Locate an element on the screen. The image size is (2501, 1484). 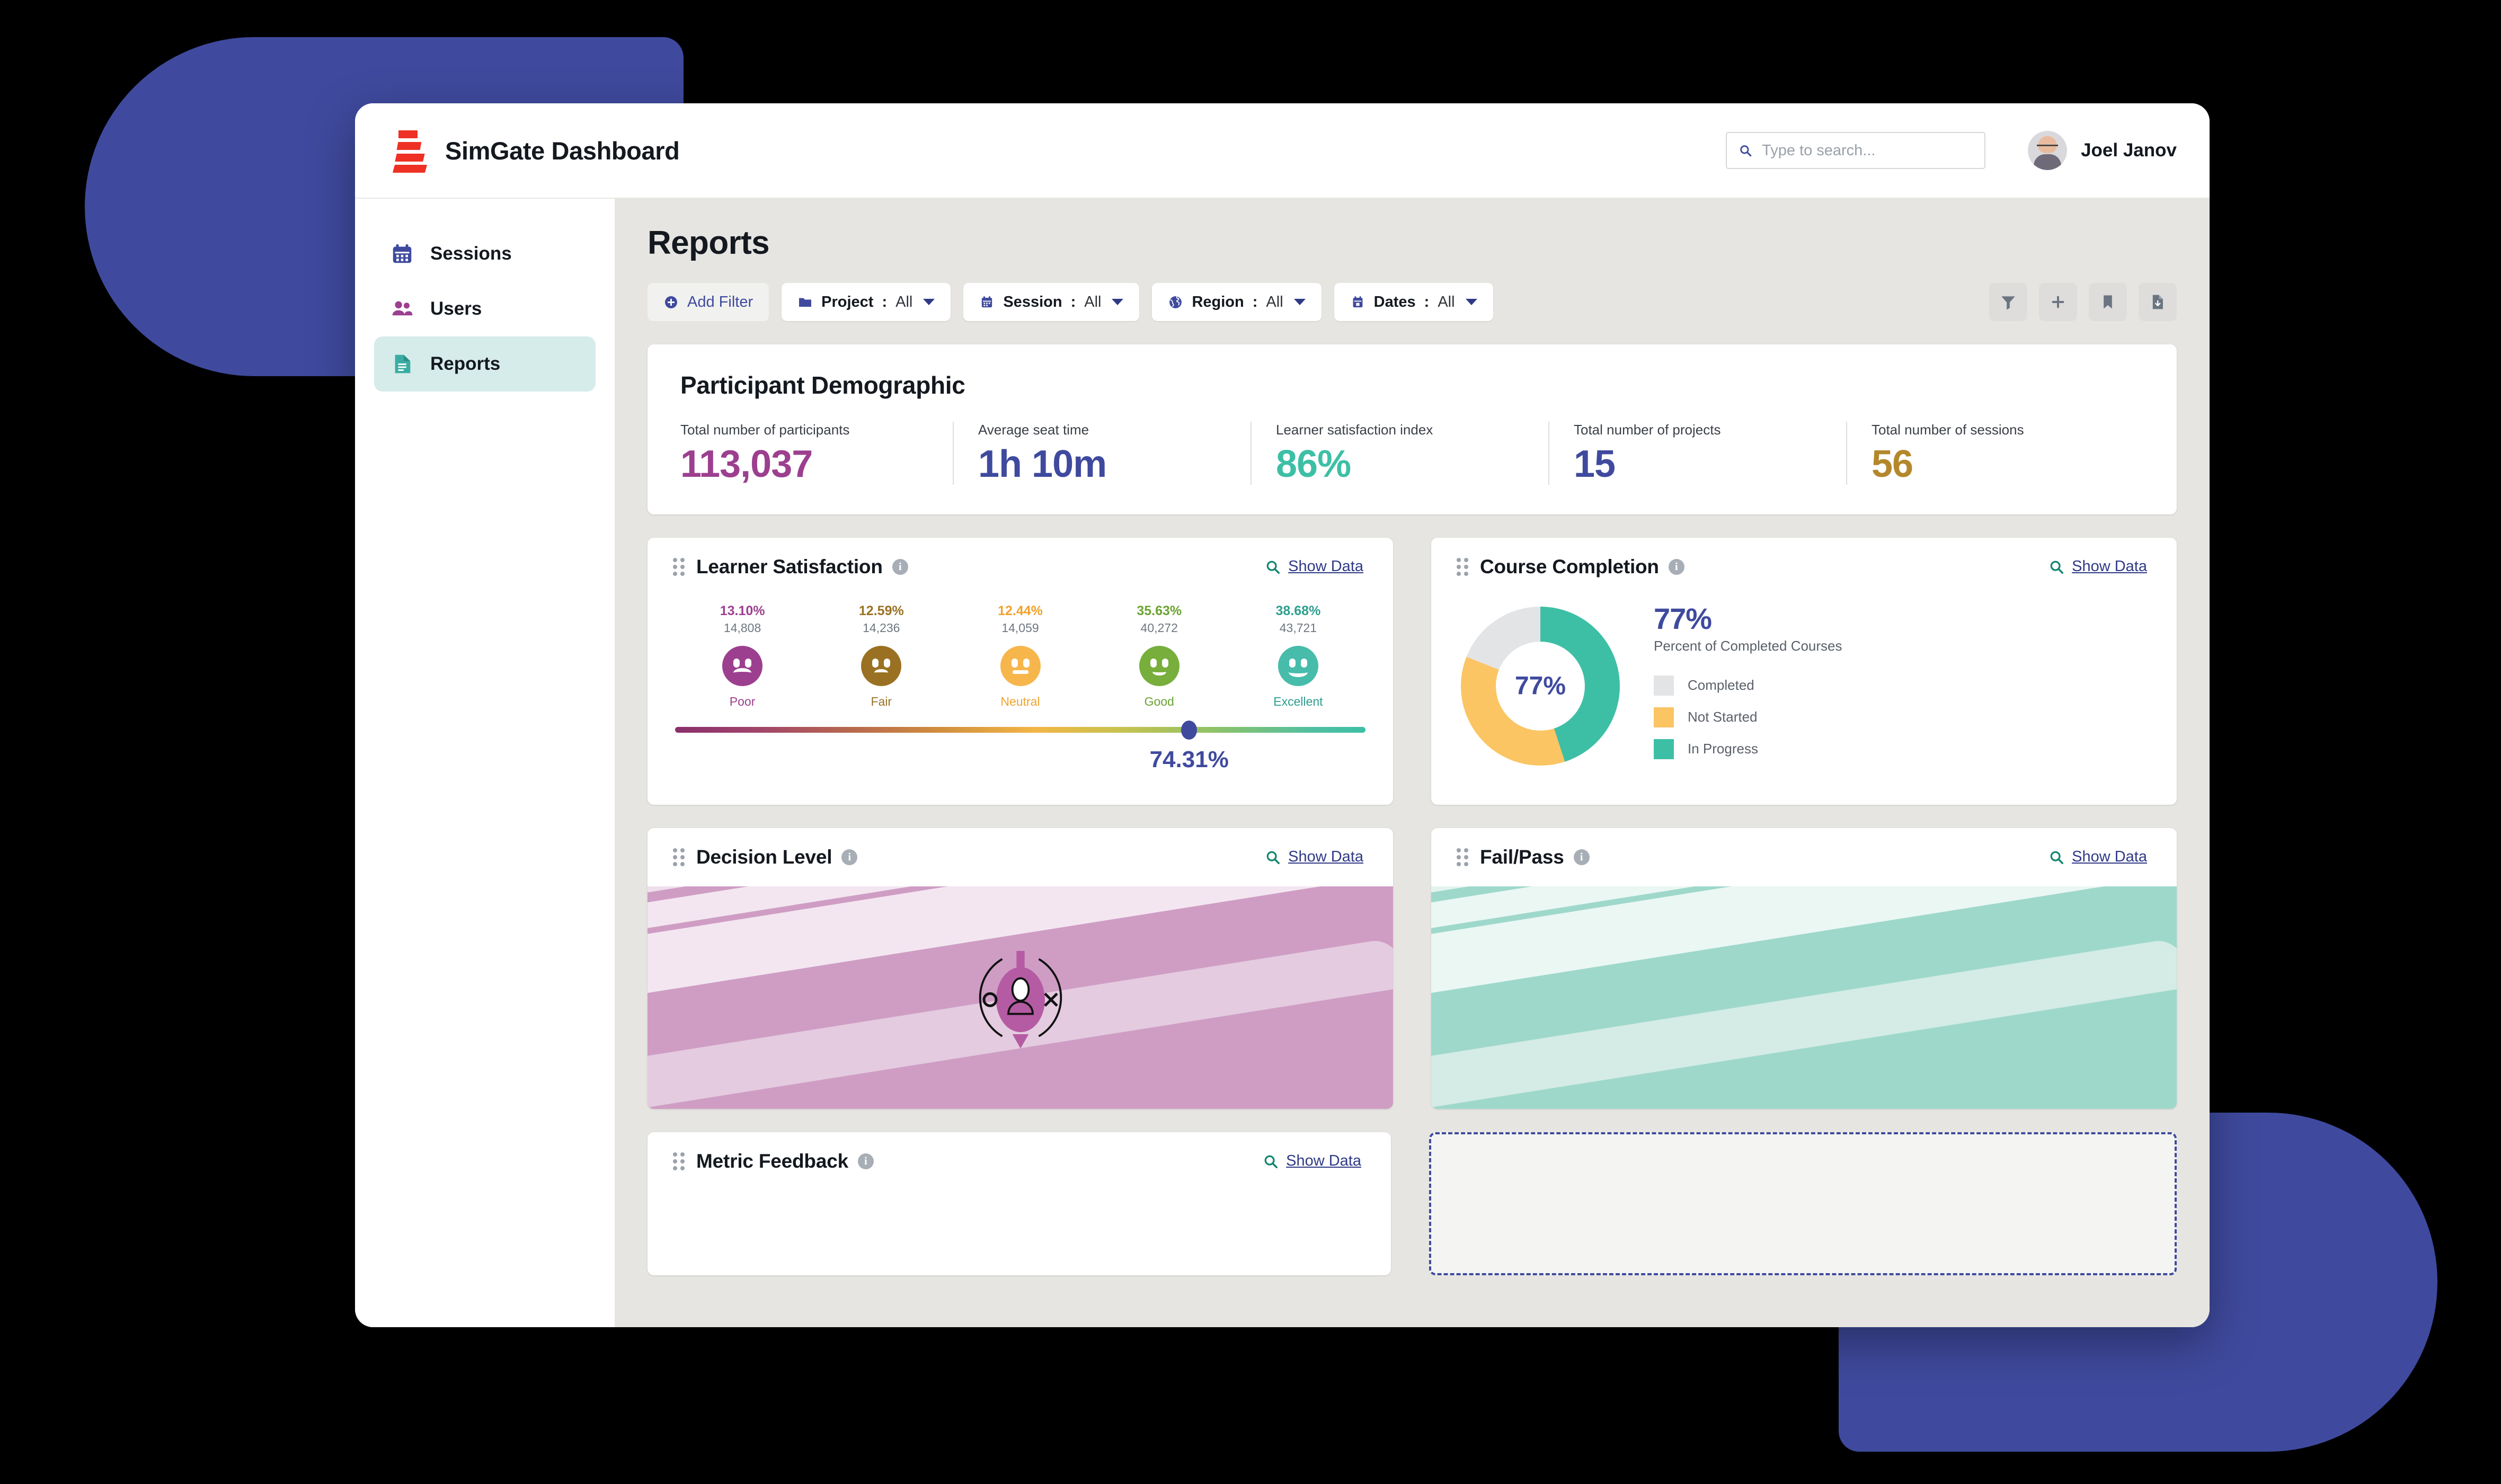
bookmark-toolbar-button is located at coordinates (2108, 302).